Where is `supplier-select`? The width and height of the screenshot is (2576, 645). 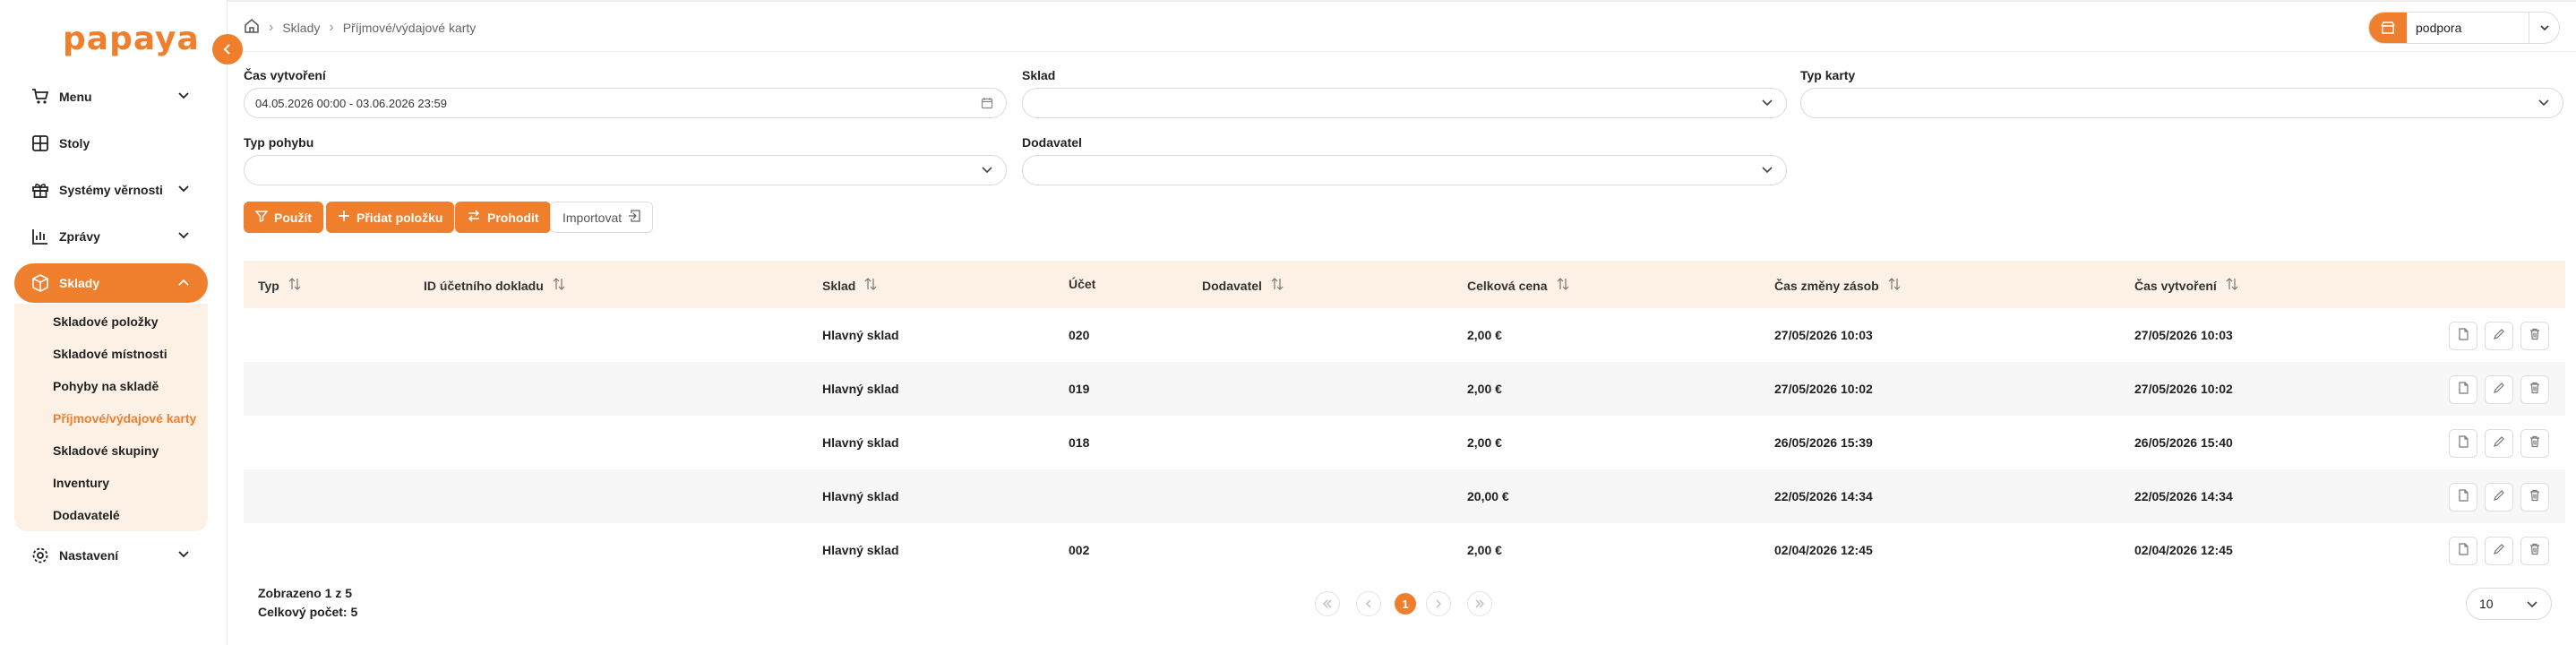
supplier-select is located at coordinates (1404, 170).